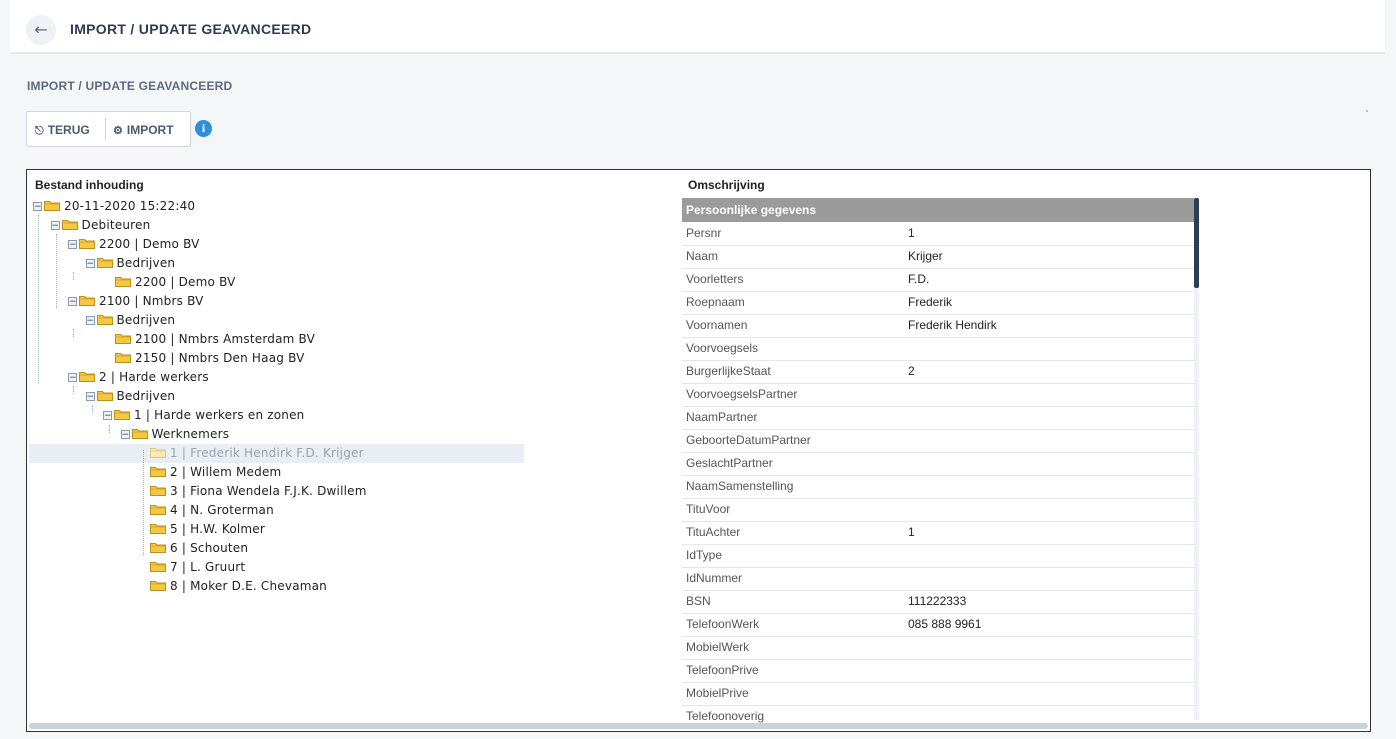 This screenshot has height=739, width=1396. What do you see at coordinates (207, 529) in the screenshot?
I see `tree-node: 5 | H.W. Kolmer` at bounding box center [207, 529].